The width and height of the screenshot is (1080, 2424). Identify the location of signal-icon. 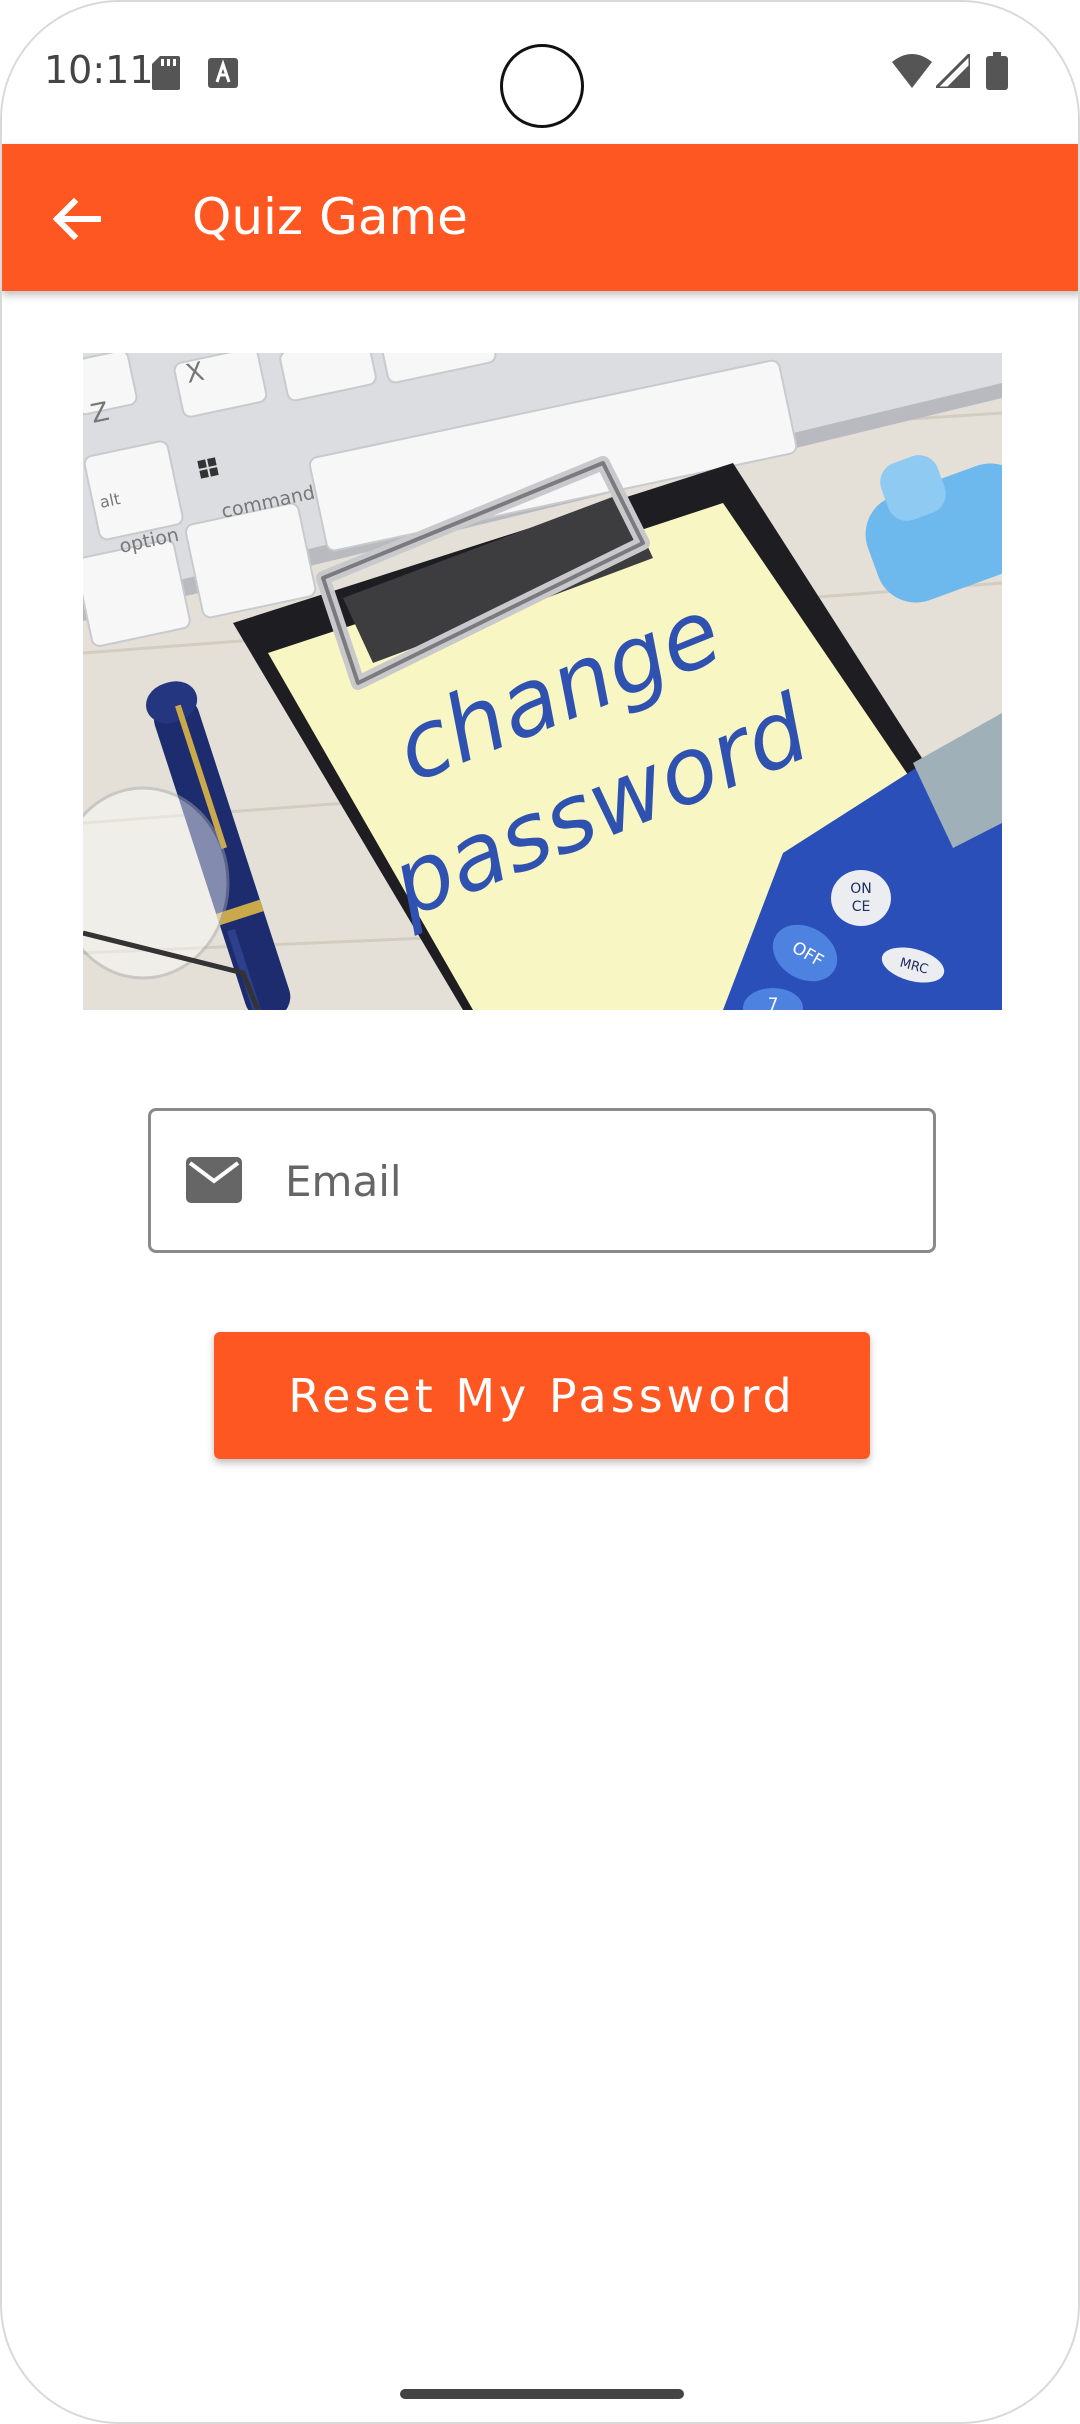
(952, 71).